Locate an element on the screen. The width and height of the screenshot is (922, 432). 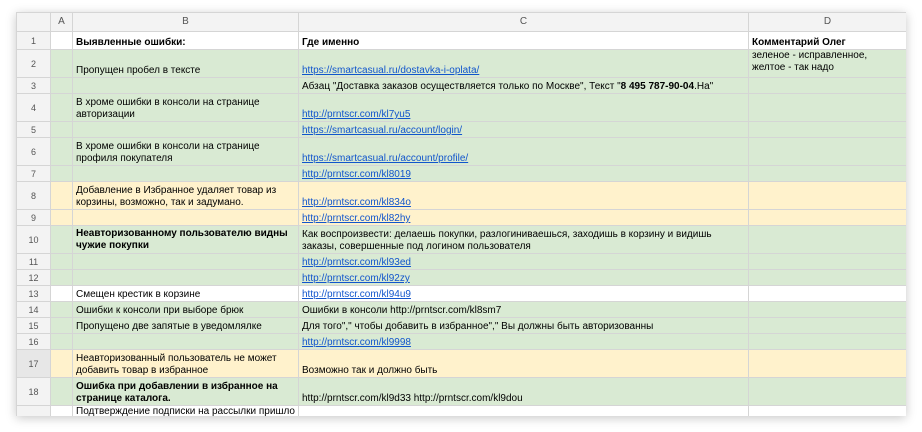
cell-c: http://prntscr.com/kl8019 is located at coordinates (523, 173).